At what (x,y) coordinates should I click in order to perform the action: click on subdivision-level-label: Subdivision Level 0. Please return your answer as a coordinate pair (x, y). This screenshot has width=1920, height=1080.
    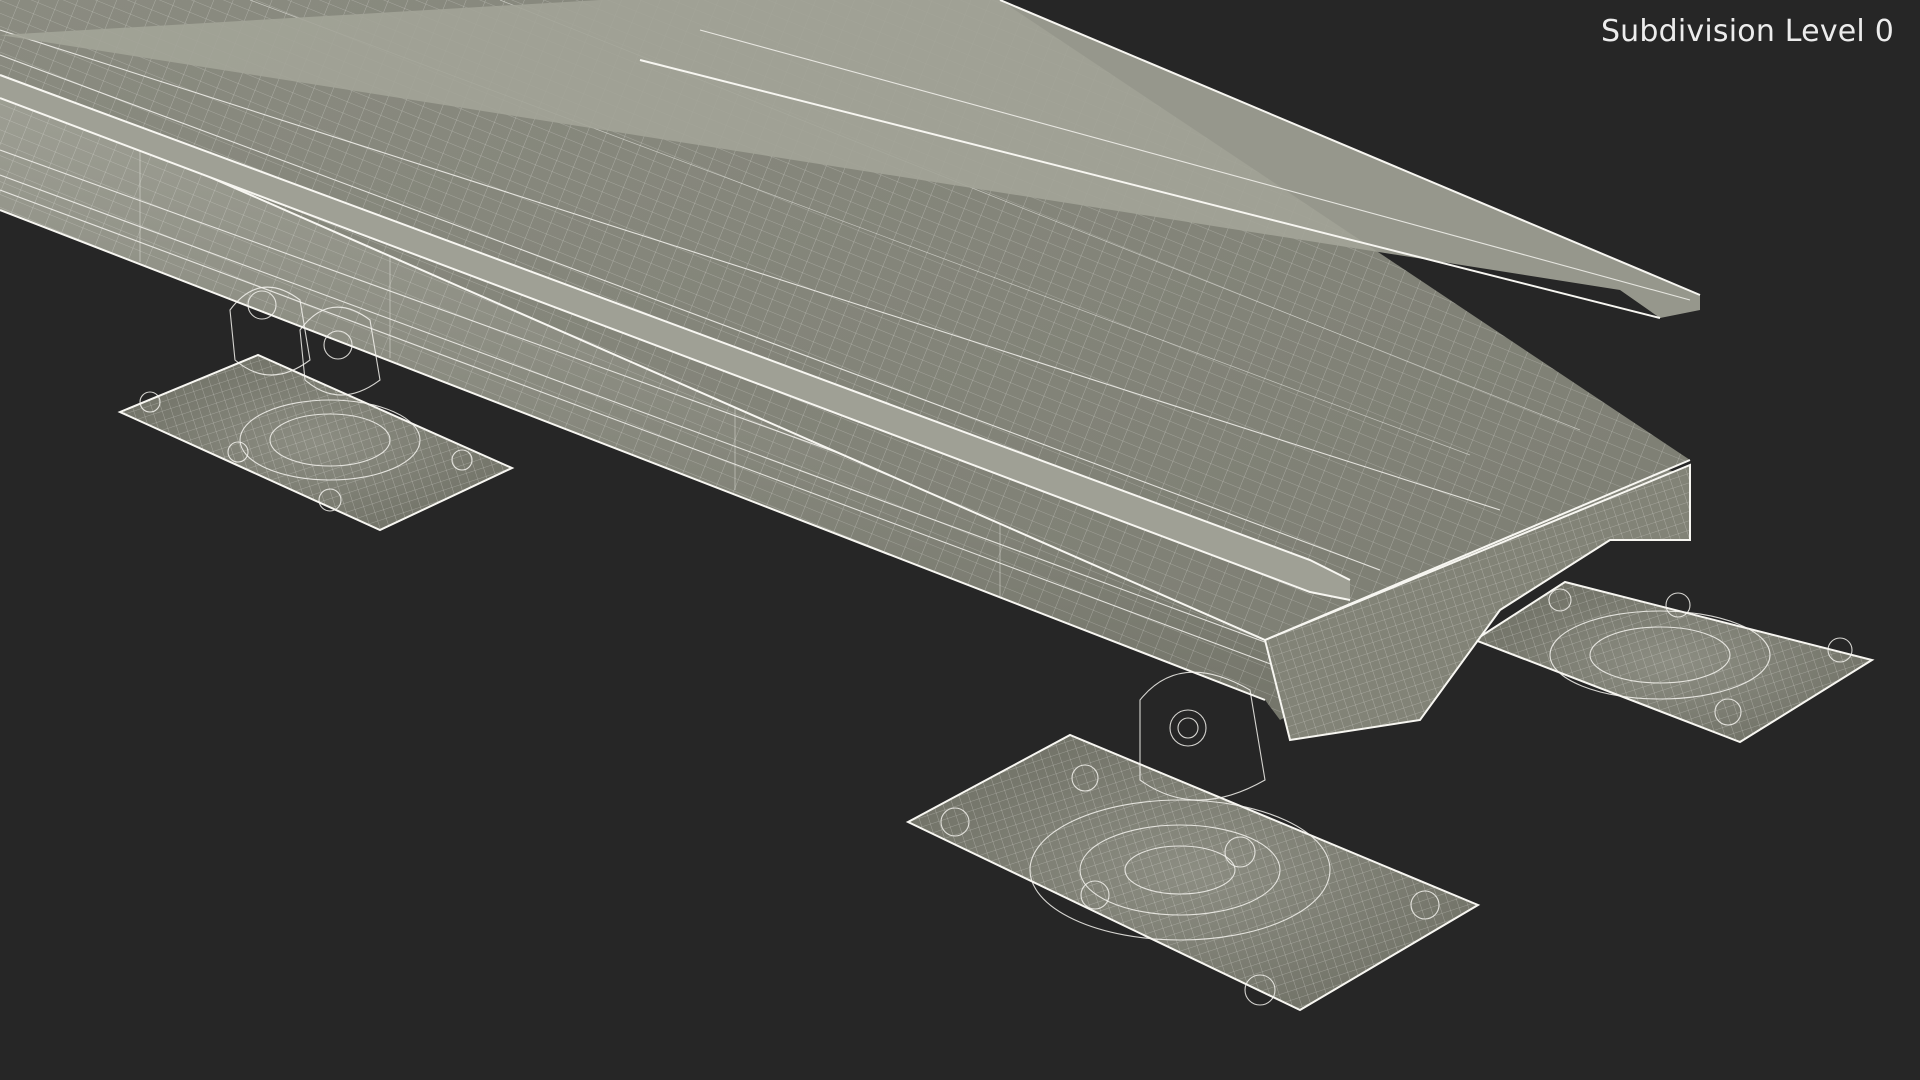
    Looking at the image, I should click on (1747, 31).